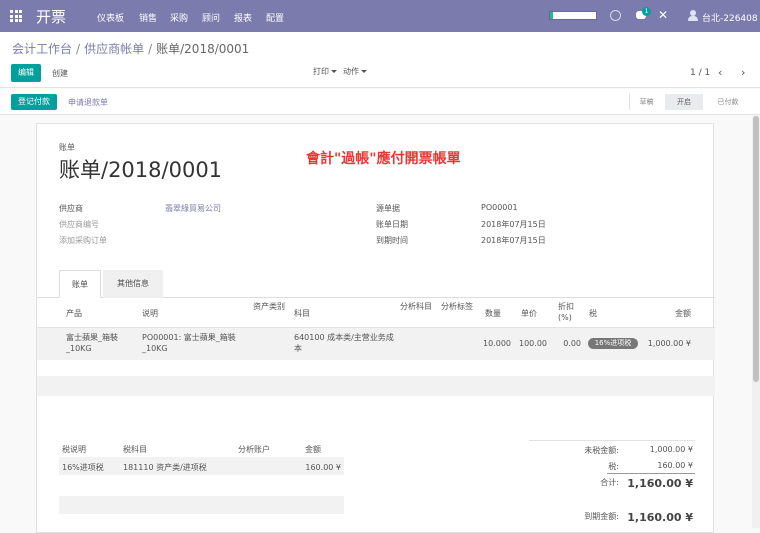 The image size is (760, 533). What do you see at coordinates (392, 240) in the screenshot?
I see `due-date-label: 到期时间` at bounding box center [392, 240].